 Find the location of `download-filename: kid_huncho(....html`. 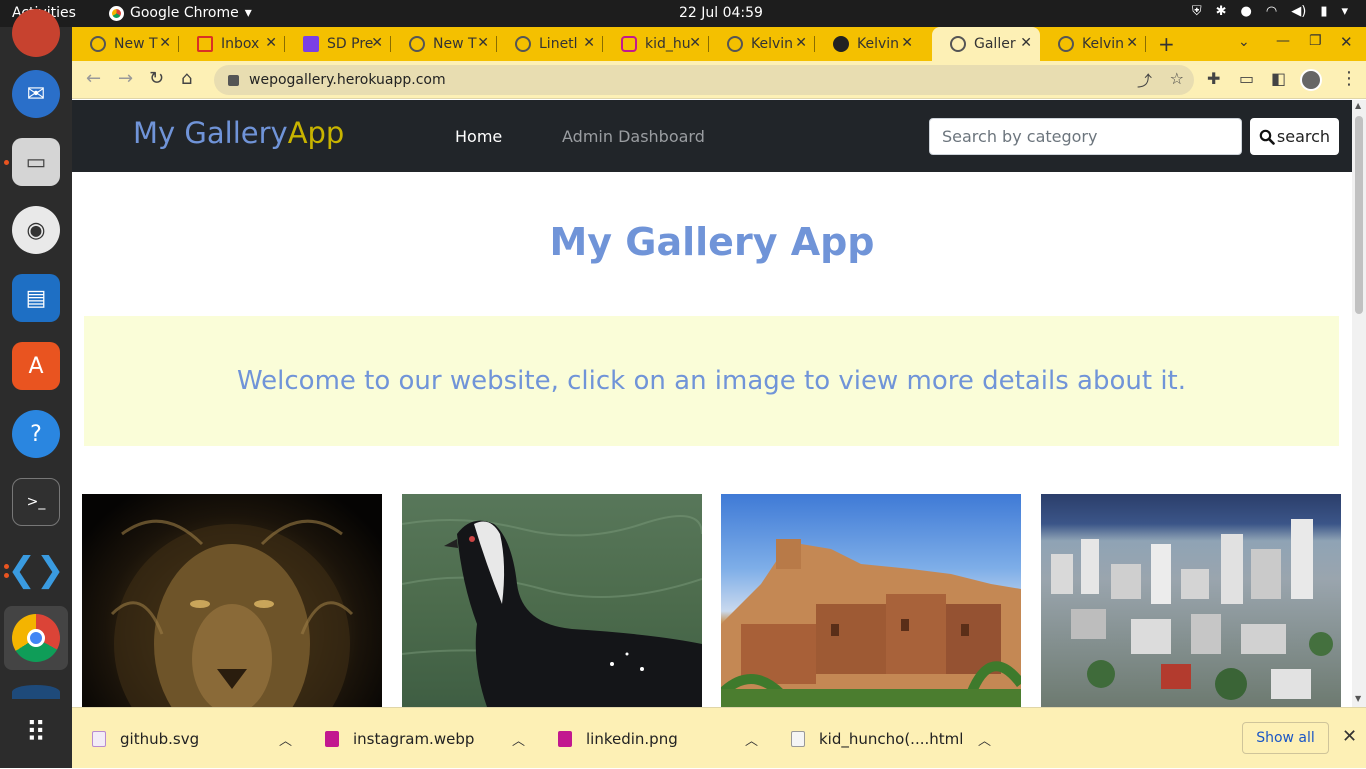

download-filename: kid_huncho(....html is located at coordinates (891, 738).